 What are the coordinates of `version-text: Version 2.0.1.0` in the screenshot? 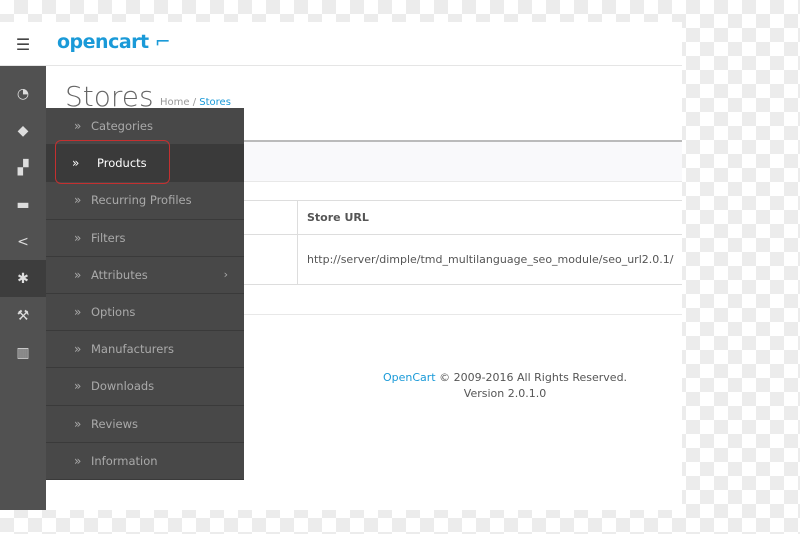 It's located at (505, 393).